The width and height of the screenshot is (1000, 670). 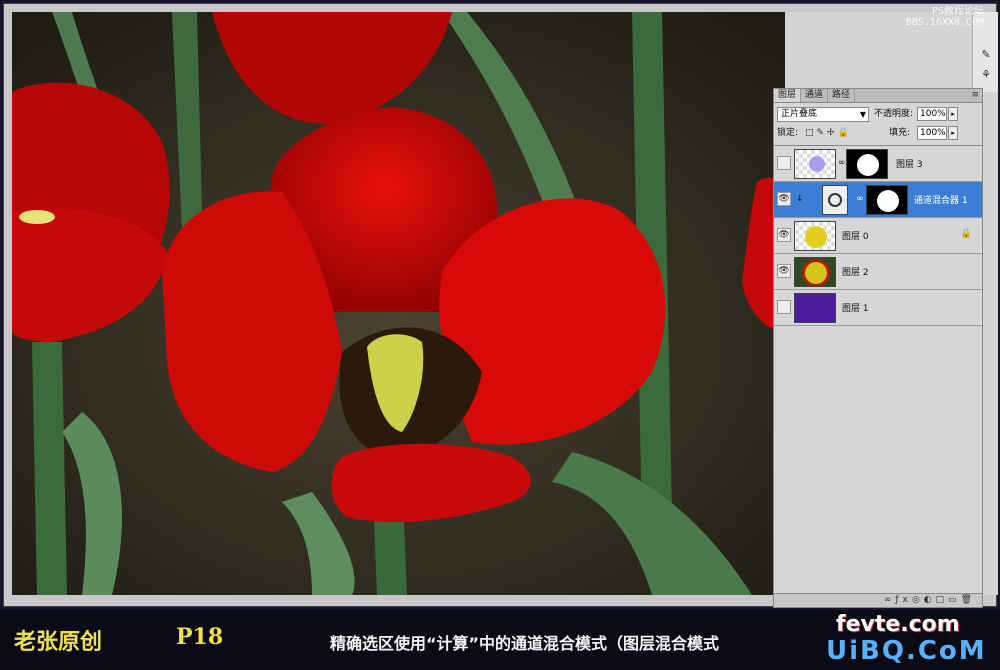 I want to click on brush-icon: ✎, so click(x=986, y=56).